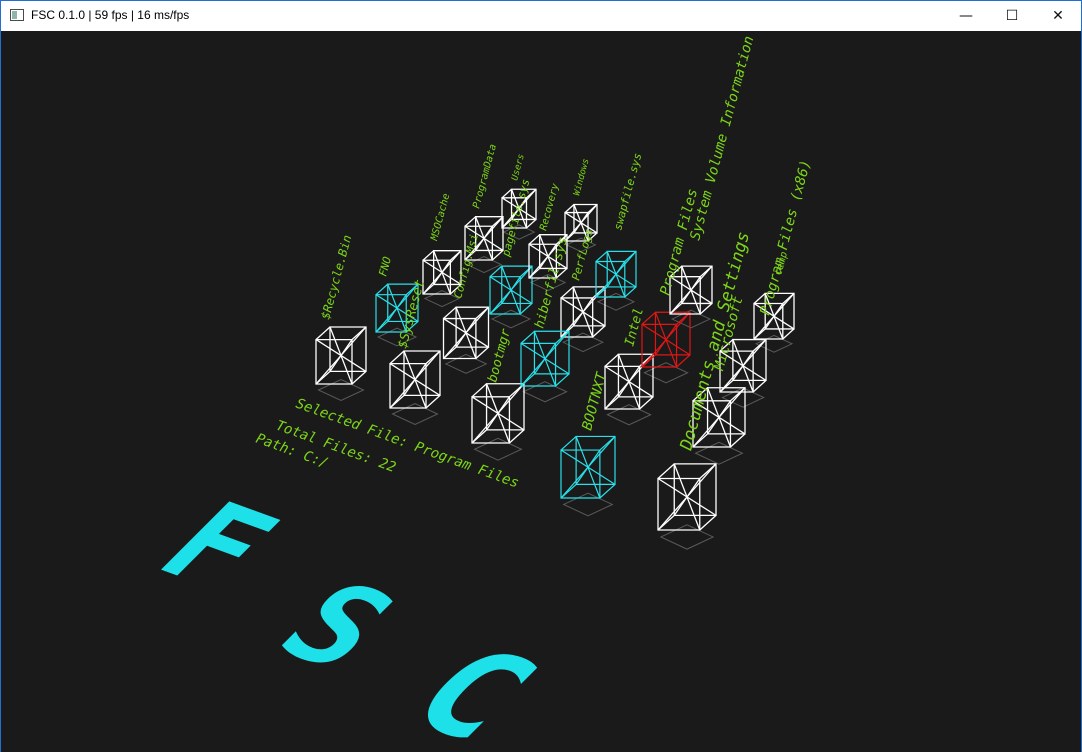 The width and height of the screenshot is (1082, 752). What do you see at coordinates (485, 176) in the screenshot?
I see `file-label-programdata: ProgramData` at bounding box center [485, 176].